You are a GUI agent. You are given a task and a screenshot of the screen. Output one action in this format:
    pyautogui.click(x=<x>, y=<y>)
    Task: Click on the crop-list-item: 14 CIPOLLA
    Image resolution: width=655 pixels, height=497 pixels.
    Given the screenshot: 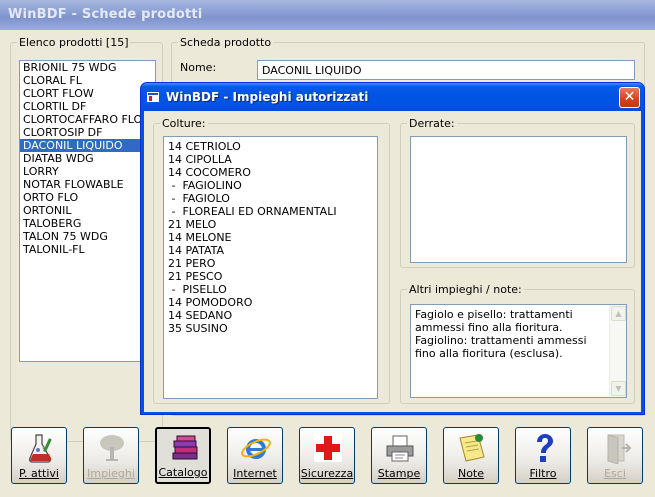 What is the action you would take?
    pyautogui.click(x=270, y=159)
    